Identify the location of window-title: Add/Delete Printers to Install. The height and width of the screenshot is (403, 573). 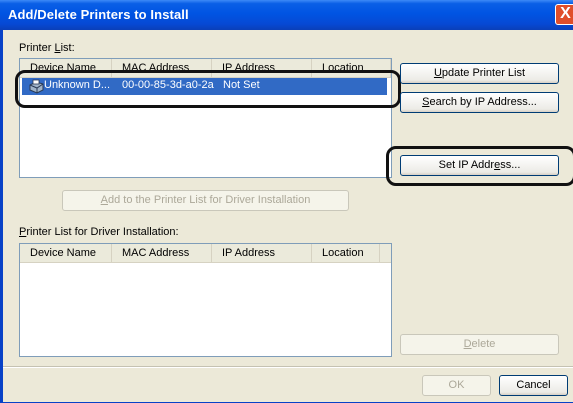
(98, 14).